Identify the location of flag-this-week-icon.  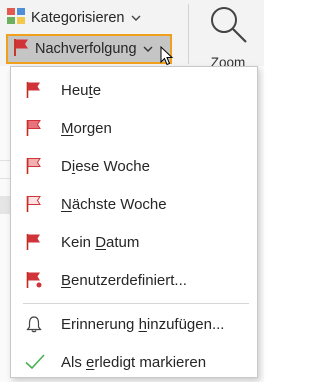
(34, 166).